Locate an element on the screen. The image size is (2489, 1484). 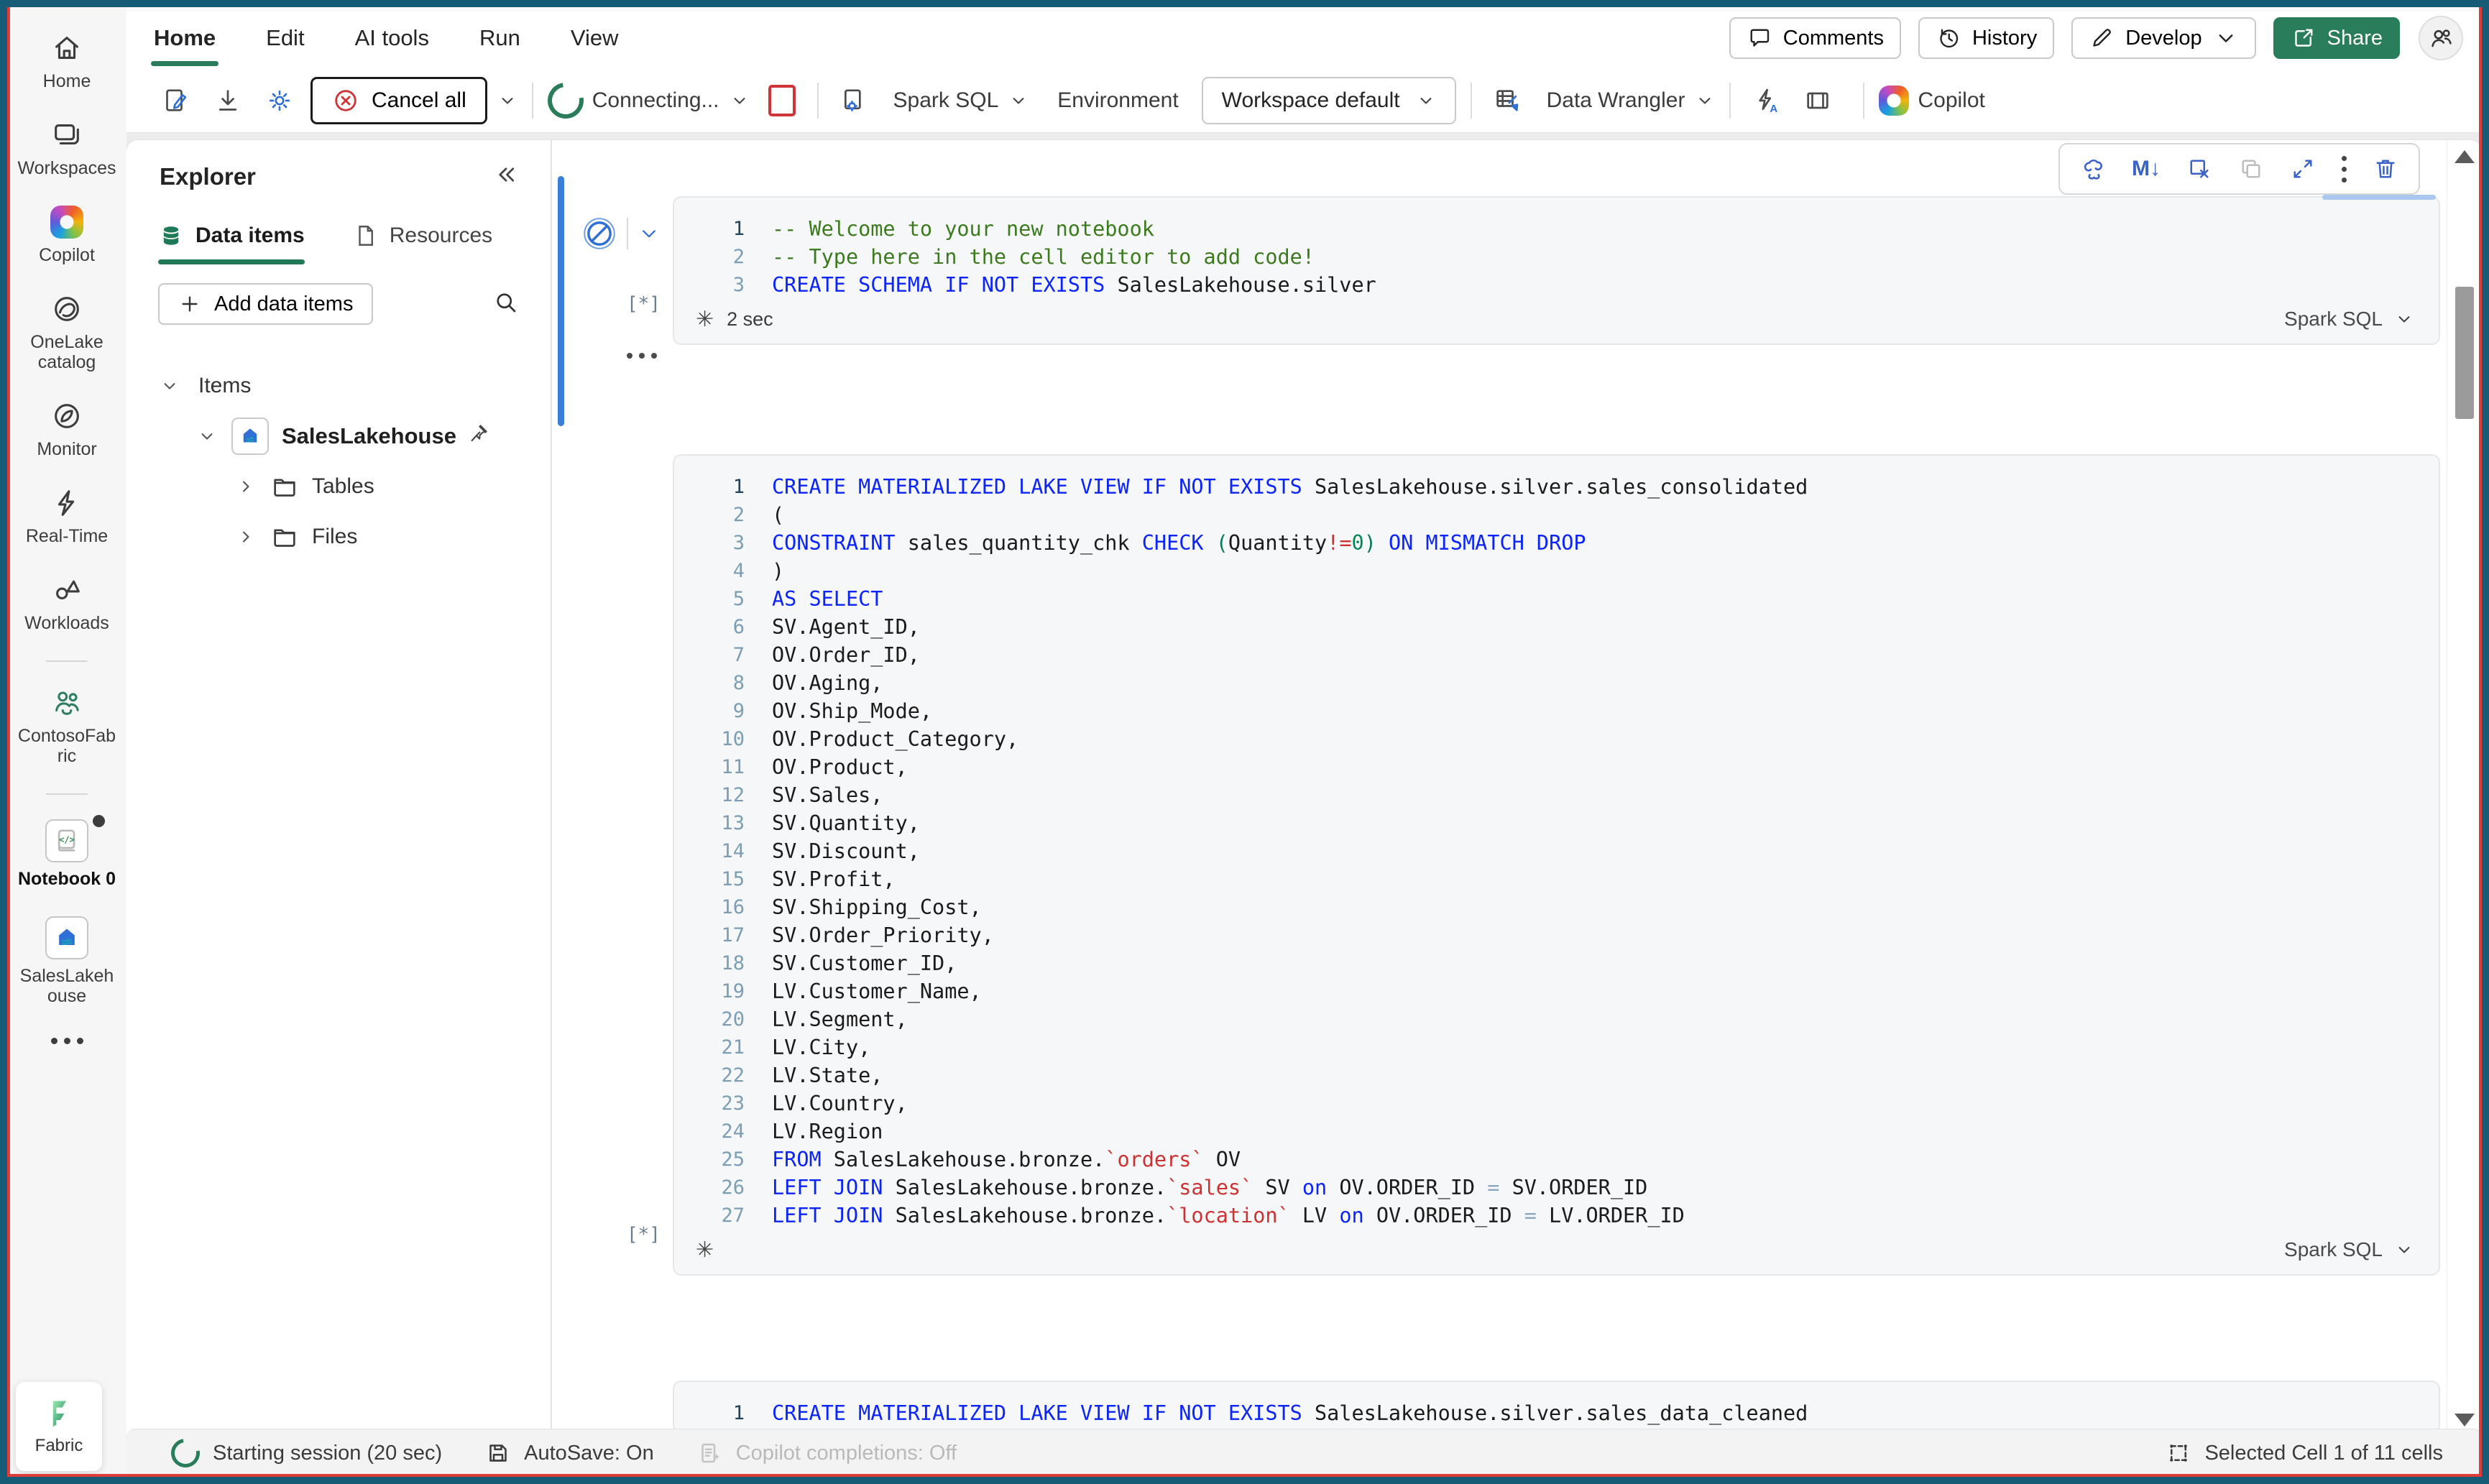
session-dropdown-chevron is located at coordinates (740, 101).